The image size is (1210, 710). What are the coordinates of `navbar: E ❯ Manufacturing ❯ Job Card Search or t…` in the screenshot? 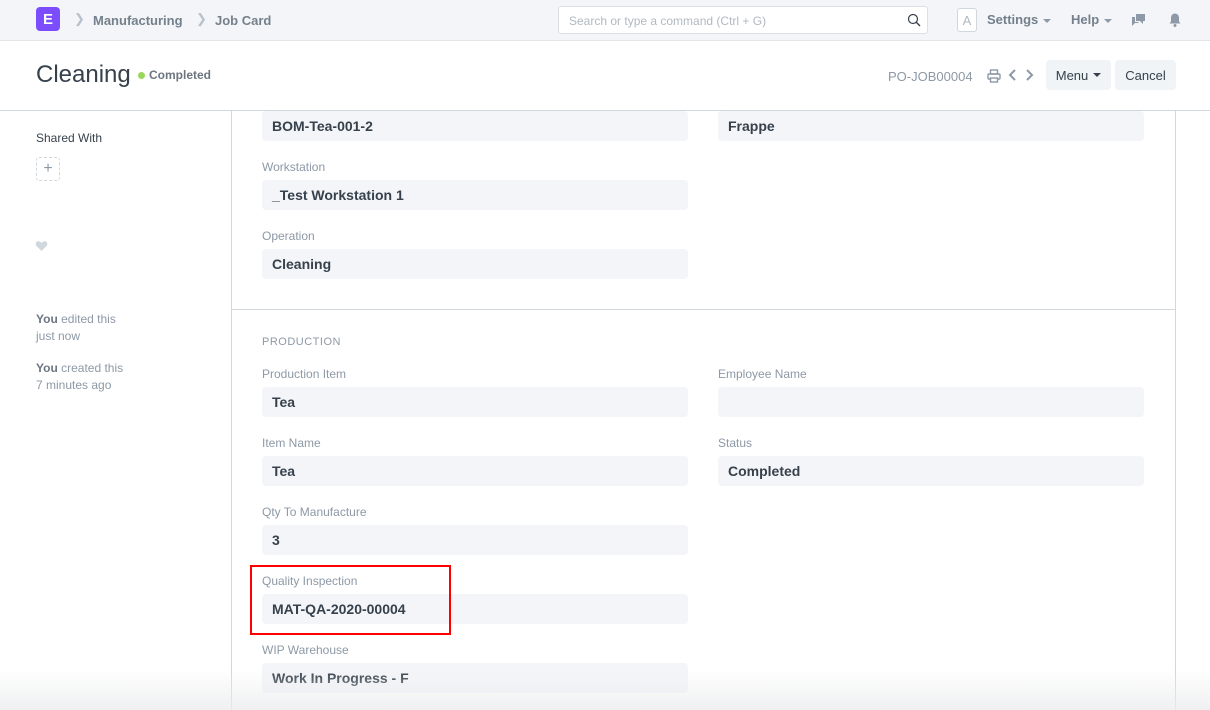 It's located at (605, 20).